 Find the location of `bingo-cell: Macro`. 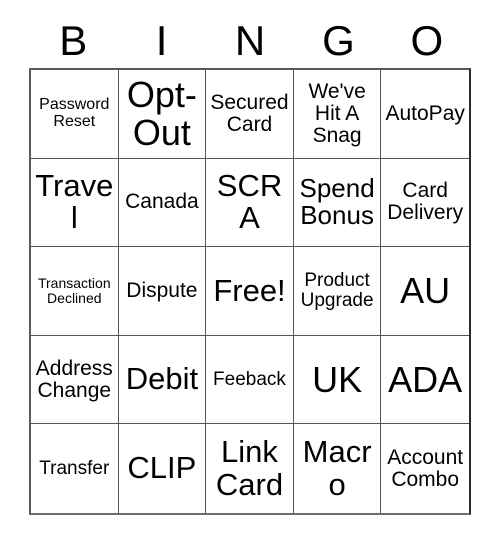

bingo-cell: Macro is located at coordinates (337, 468).